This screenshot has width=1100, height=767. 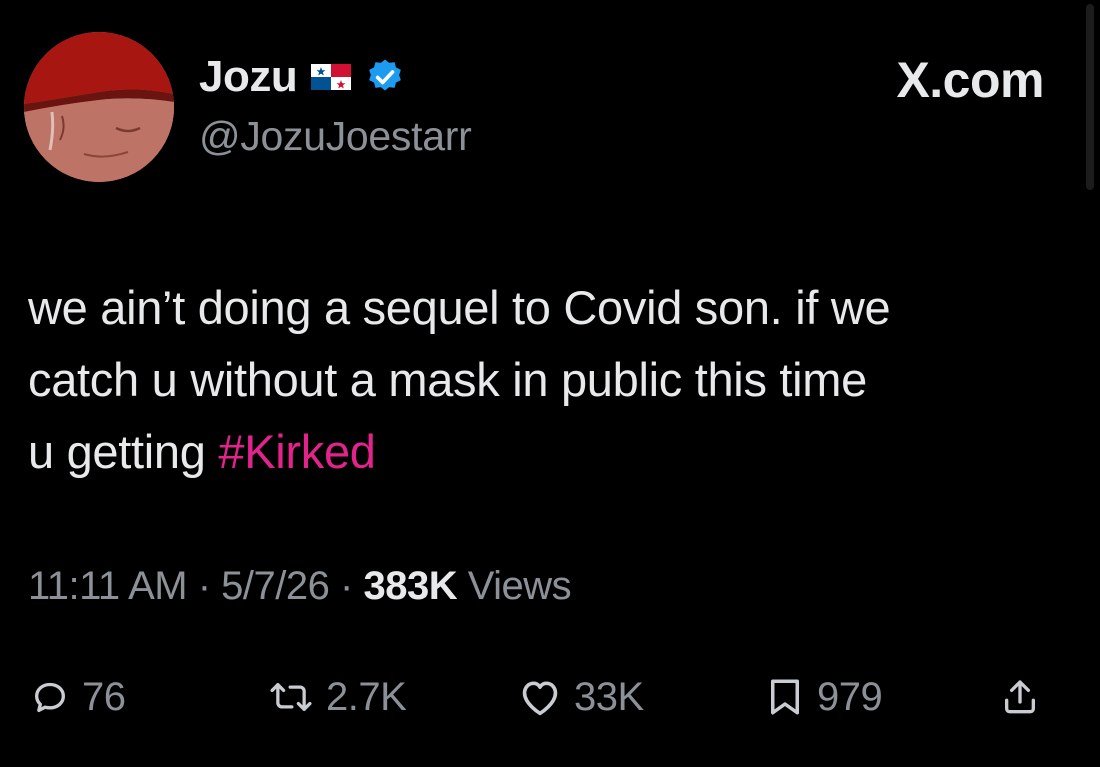 What do you see at coordinates (970, 80) in the screenshot?
I see `site-logo: X.com` at bounding box center [970, 80].